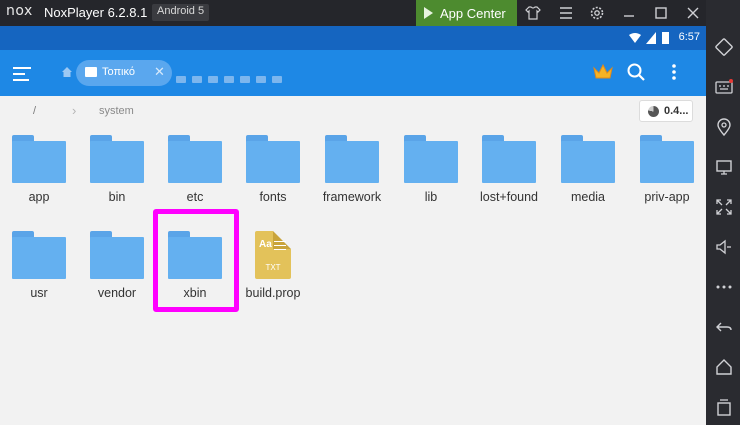 The height and width of the screenshot is (425, 740). Describe the element at coordinates (724, 87) in the screenshot. I see `keyboard-icon` at that location.